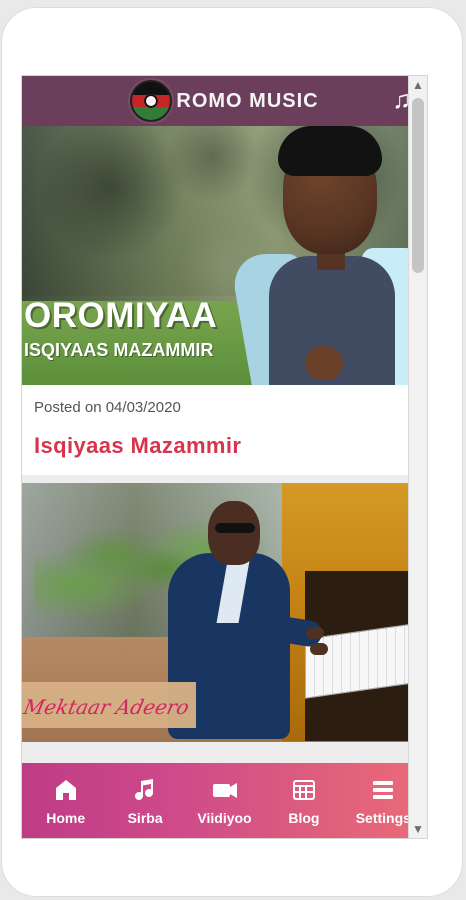  I want to click on image-subtitle: ISQIYAAS MAZAMMIR, so click(119, 350).